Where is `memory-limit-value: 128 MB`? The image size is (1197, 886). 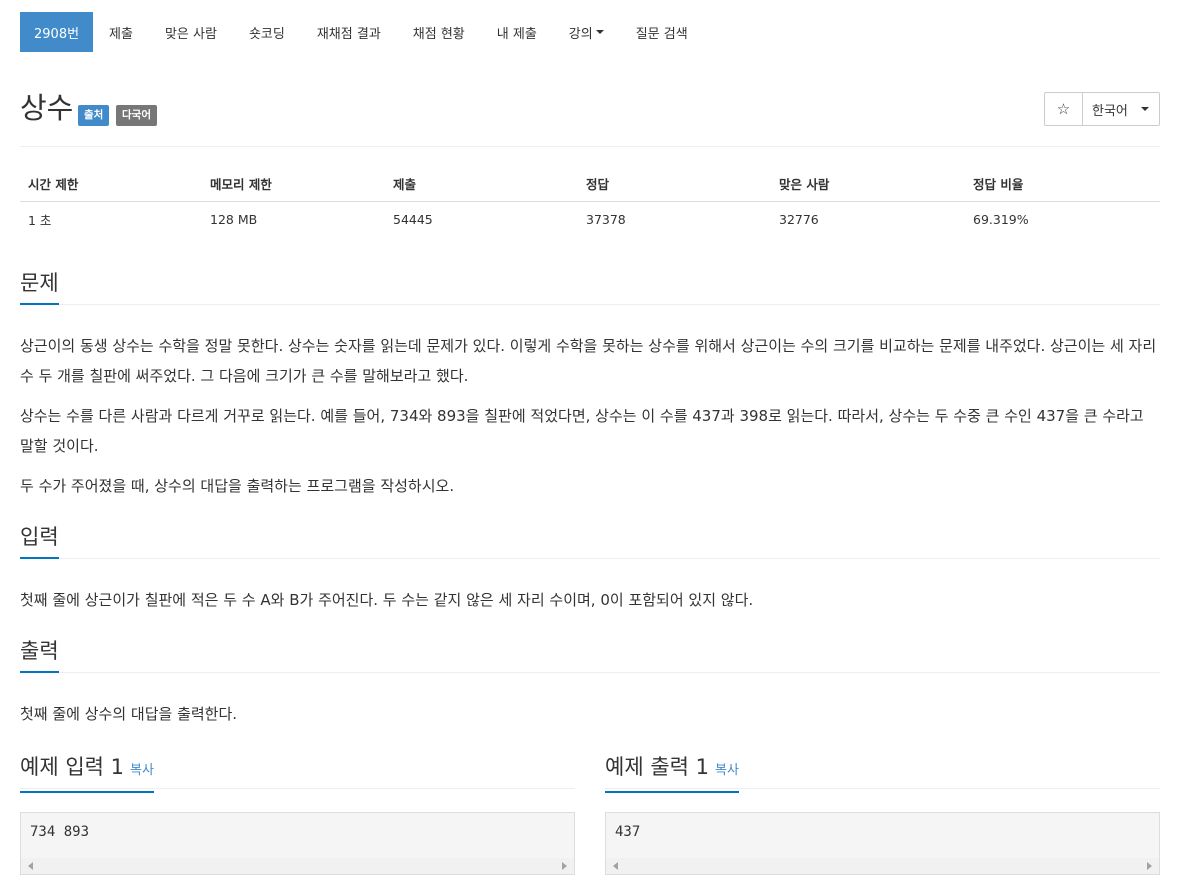 memory-limit-value: 128 MB is located at coordinates (234, 219).